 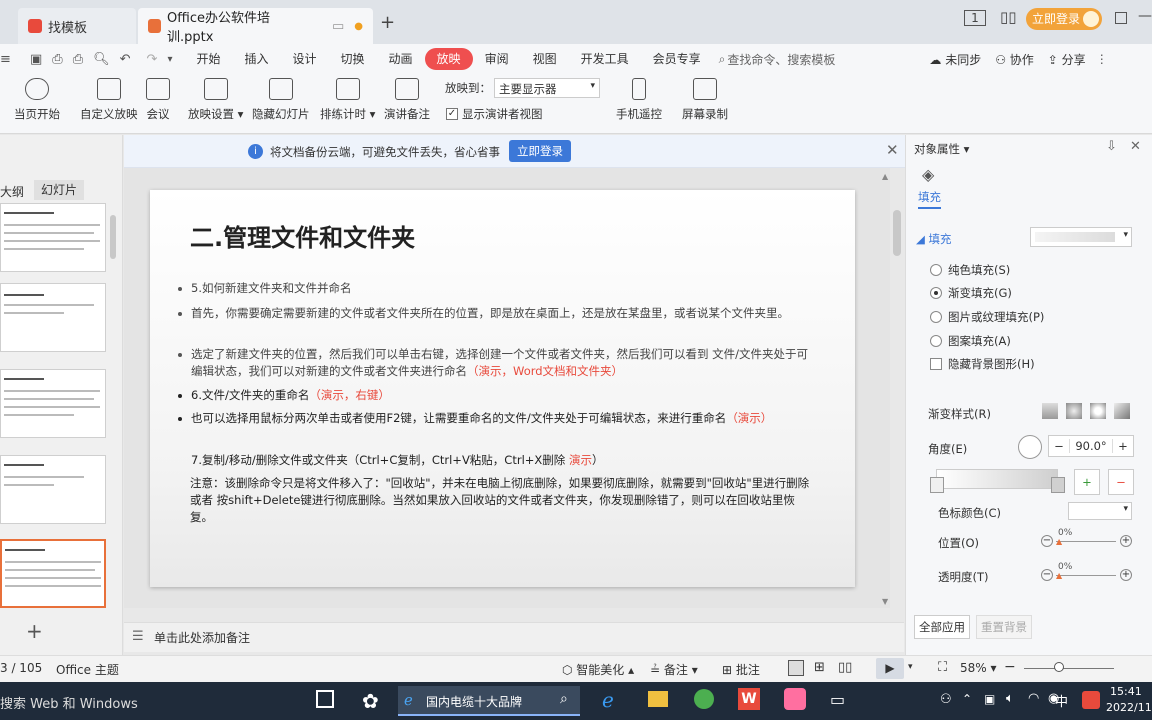 I want to click on undo-icon: ↶, so click(x=125, y=59).